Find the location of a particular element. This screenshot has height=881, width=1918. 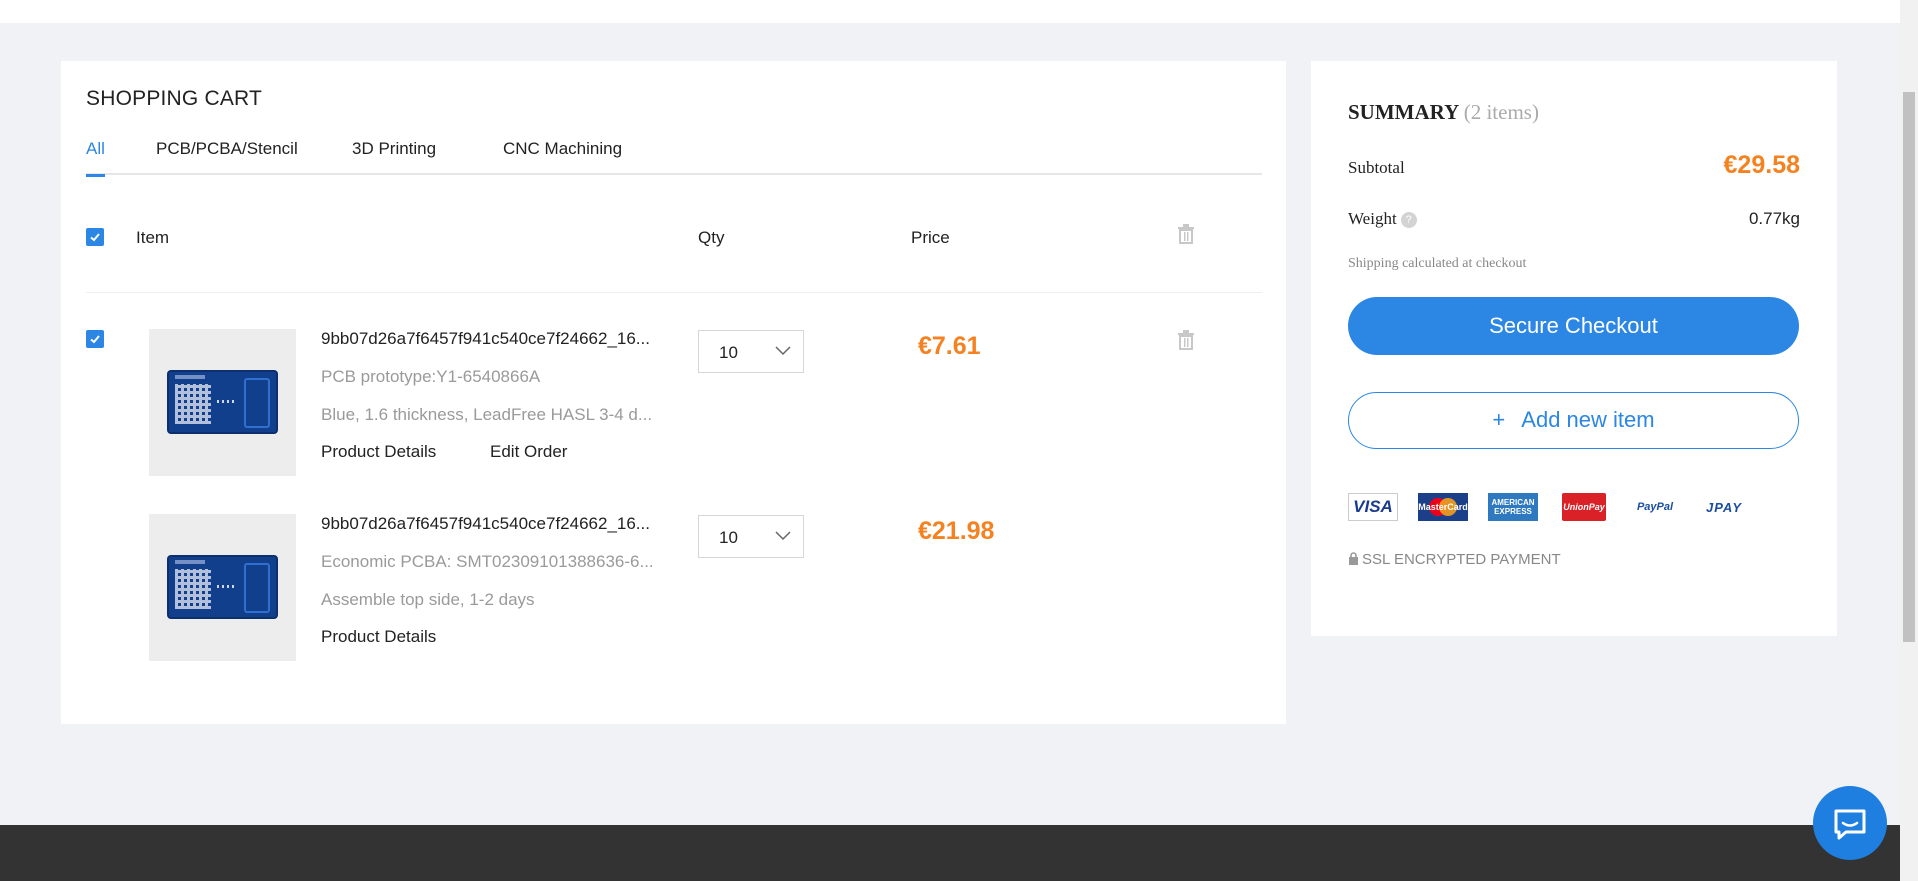

tab-all: All is located at coordinates (95, 158).